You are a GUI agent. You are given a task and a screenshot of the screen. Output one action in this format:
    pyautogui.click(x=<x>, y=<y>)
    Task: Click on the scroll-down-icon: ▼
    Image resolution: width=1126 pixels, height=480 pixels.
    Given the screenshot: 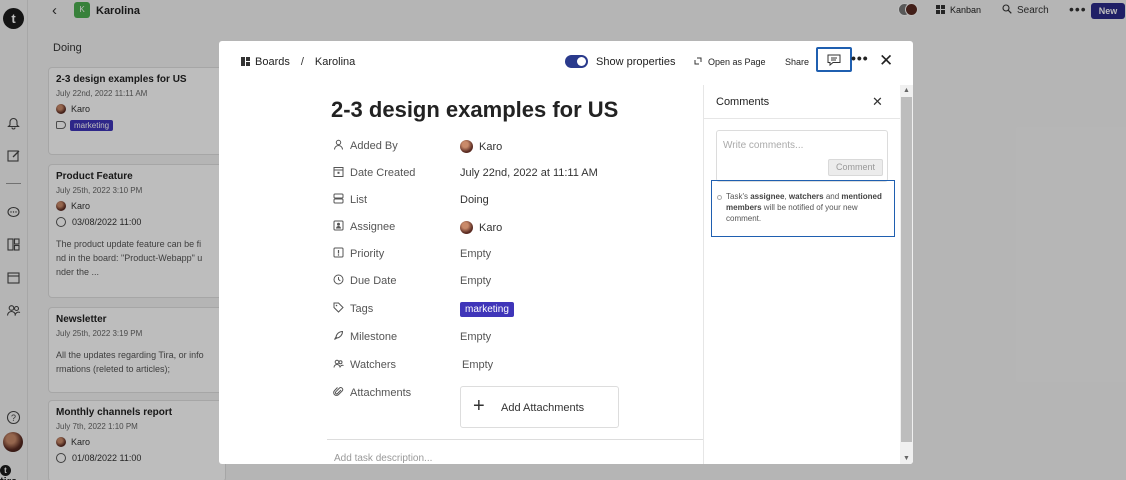 What is the action you would take?
    pyautogui.click(x=906, y=458)
    